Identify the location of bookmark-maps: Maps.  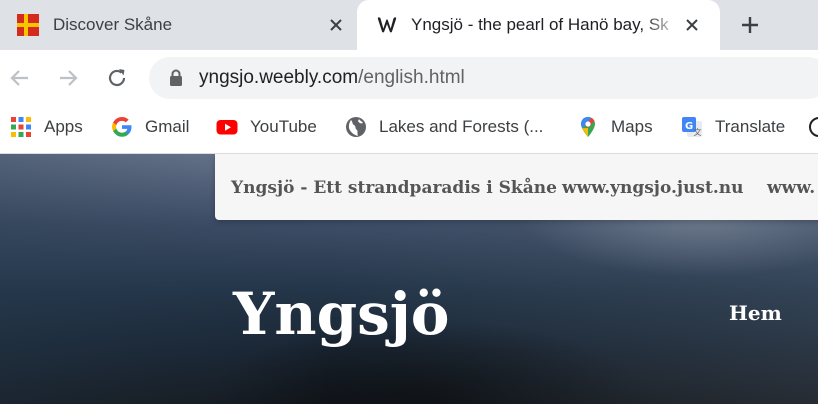
(615, 127).